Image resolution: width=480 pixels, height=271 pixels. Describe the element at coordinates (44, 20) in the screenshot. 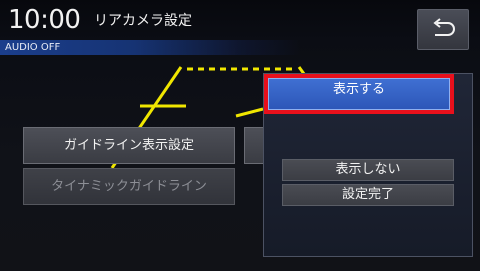

I see `clock: 10:00` at that location.